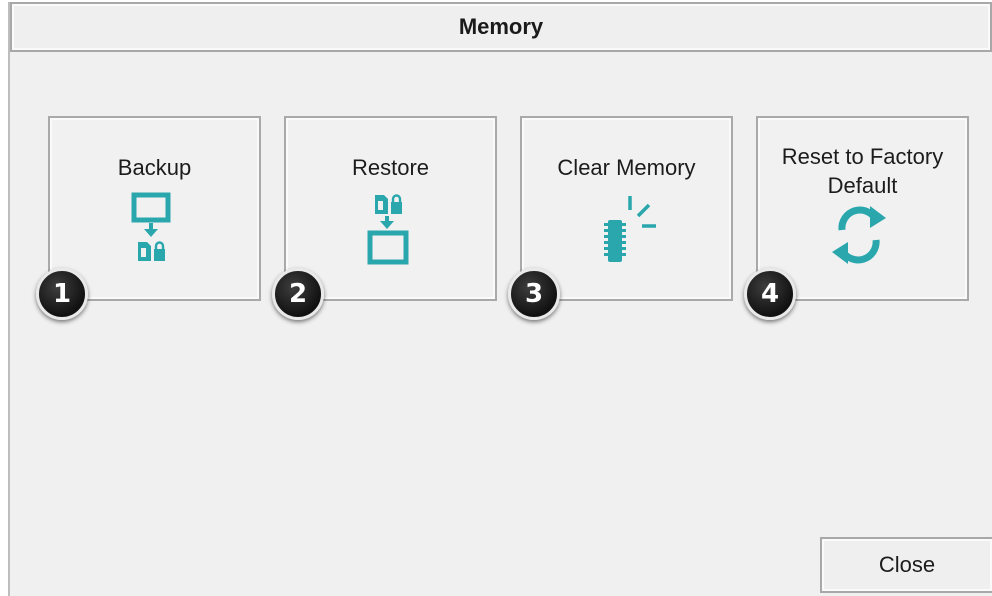 Image resolution: width=992 pixels, height=596 pixels. I want to click on window-title: Memory, so click(501, 26).